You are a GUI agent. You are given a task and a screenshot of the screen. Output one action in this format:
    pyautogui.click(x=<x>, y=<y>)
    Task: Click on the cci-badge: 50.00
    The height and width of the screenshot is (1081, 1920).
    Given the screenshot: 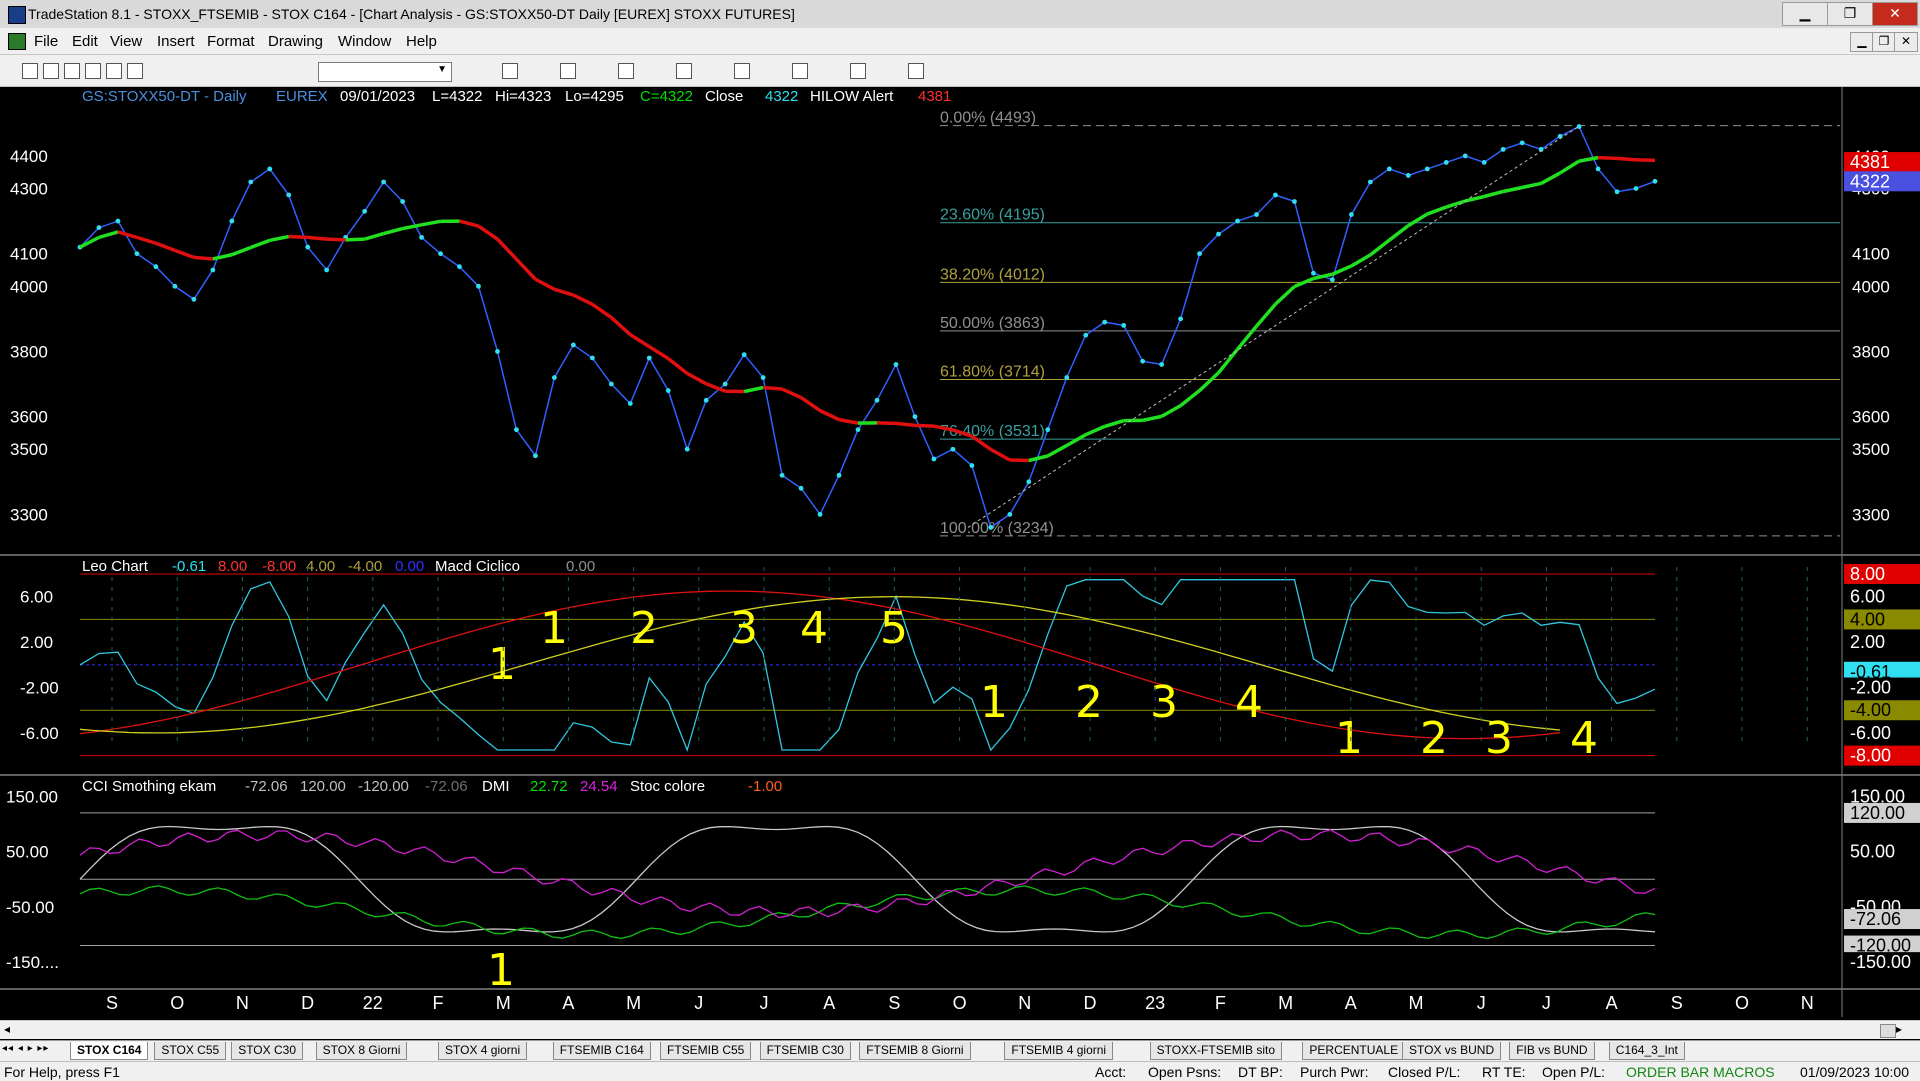 What is the action you would take?
    pyautogui.click(x=1872, y=852)
    